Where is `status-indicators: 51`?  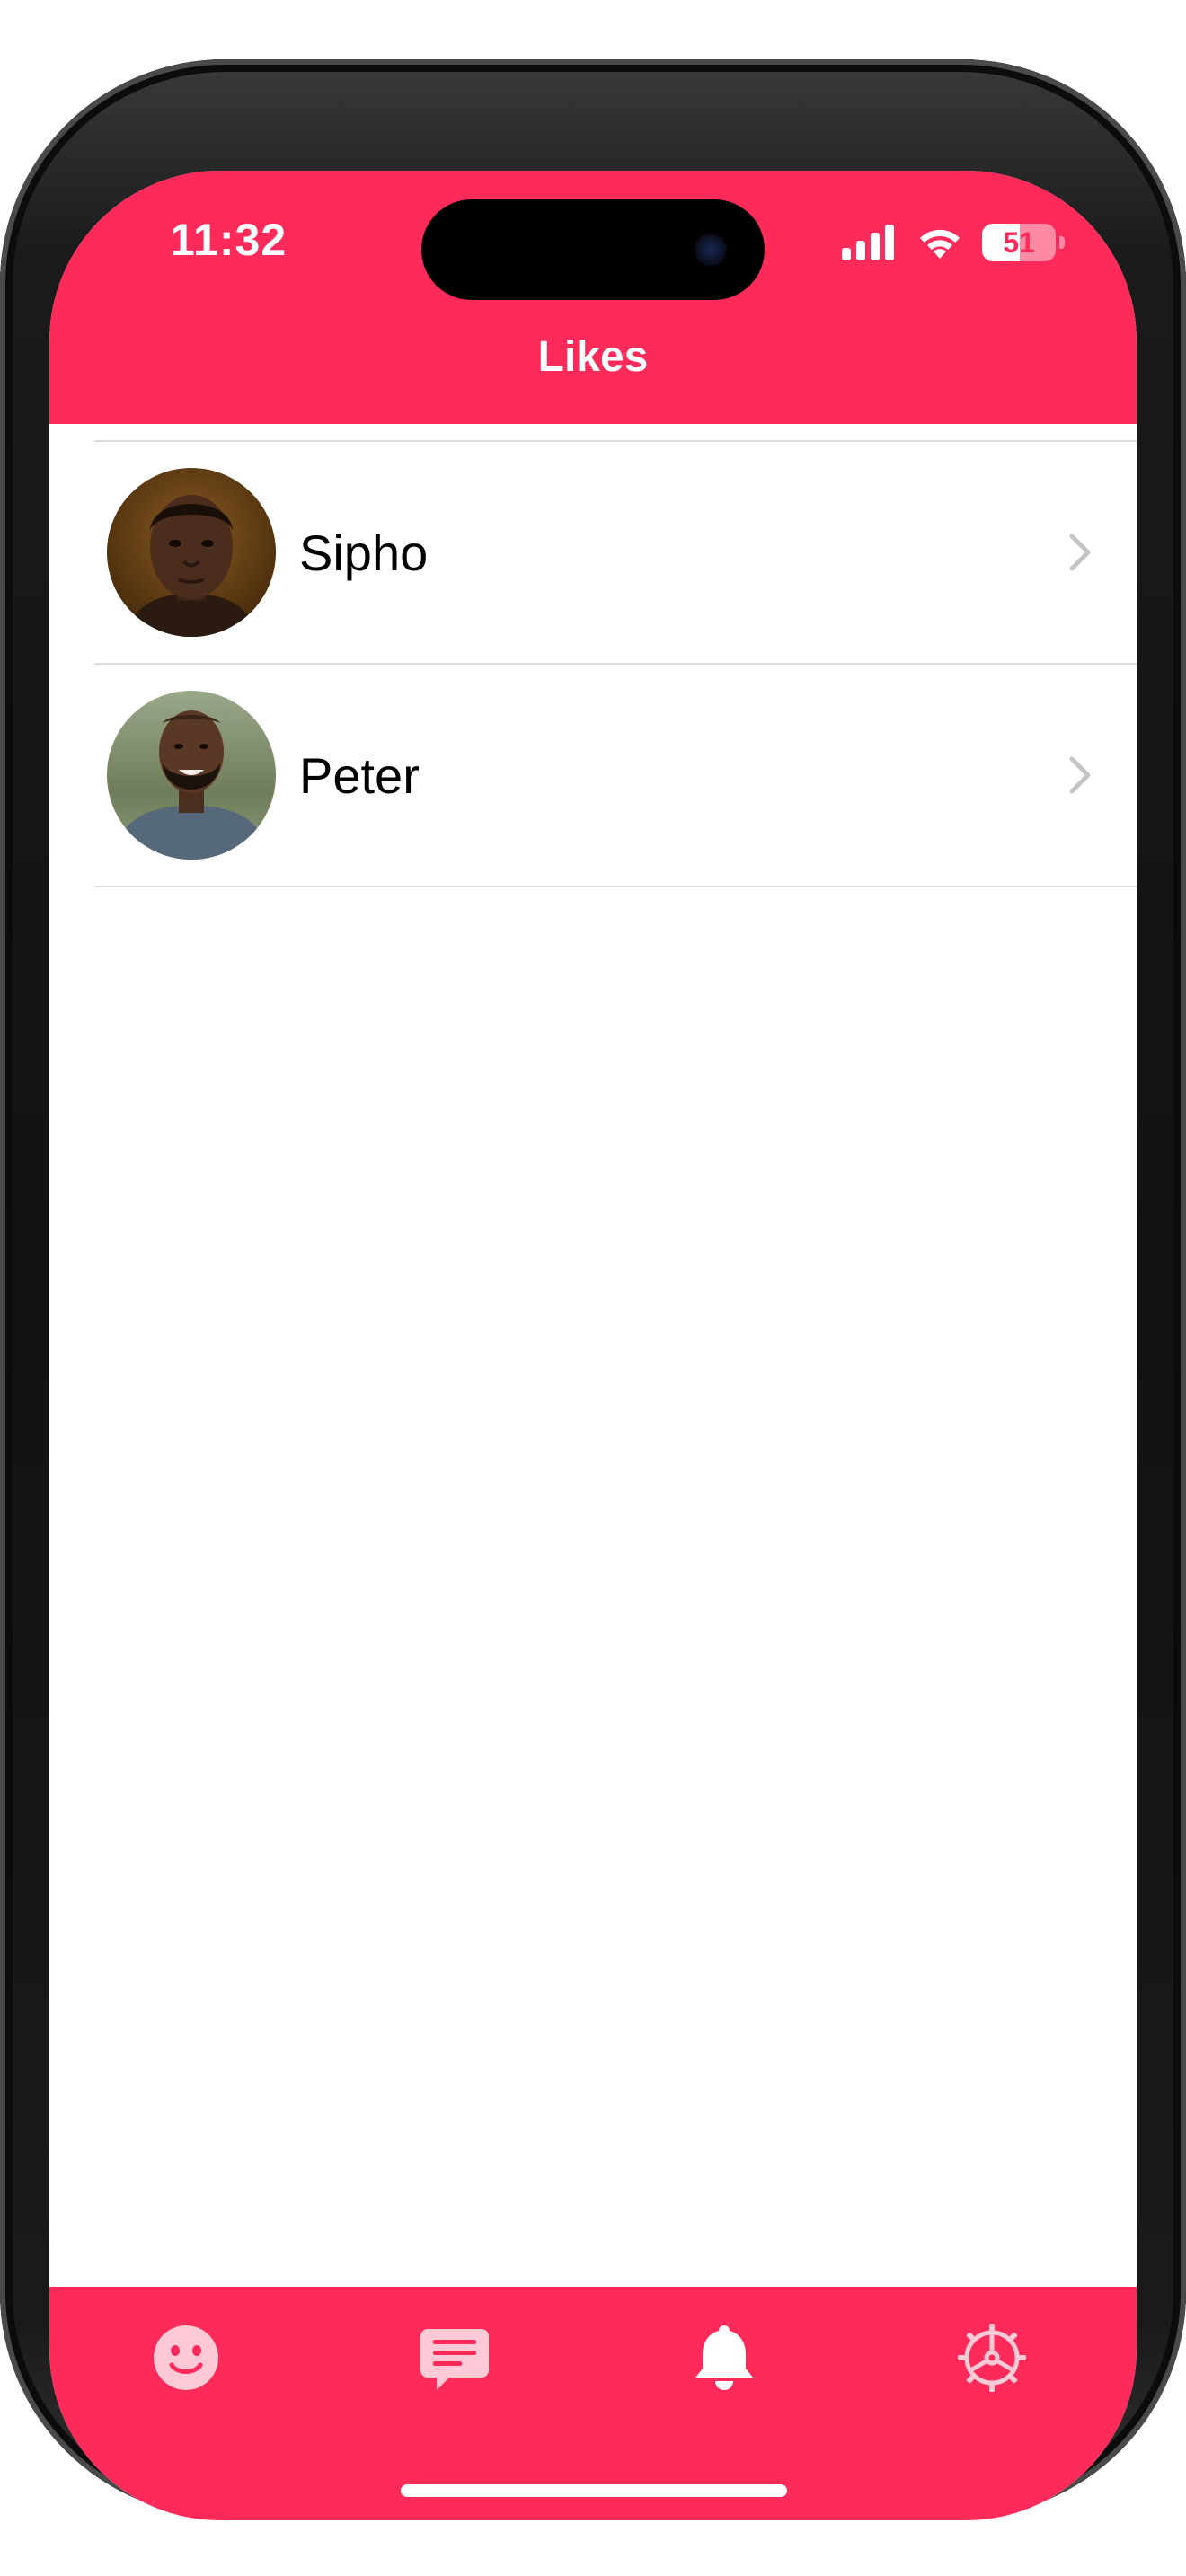 status-indicators: 51 is located at coordinates (953, 242).